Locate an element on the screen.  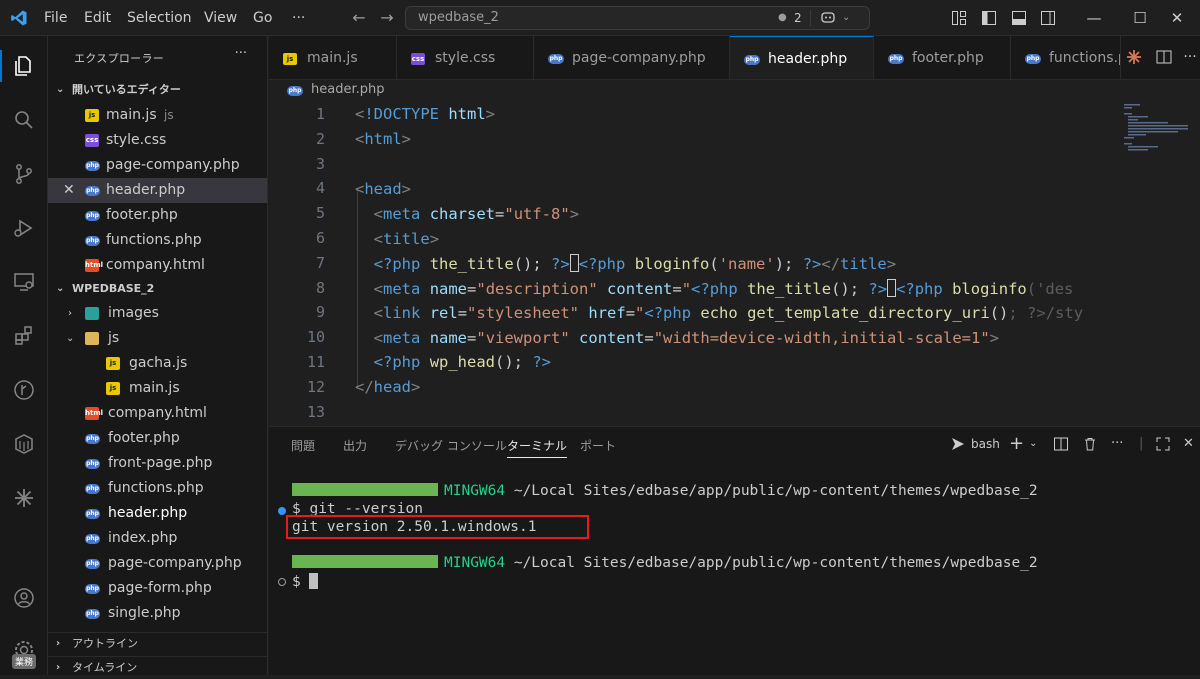
forward-arrow-icon: → is located at coordinates (387, 18).